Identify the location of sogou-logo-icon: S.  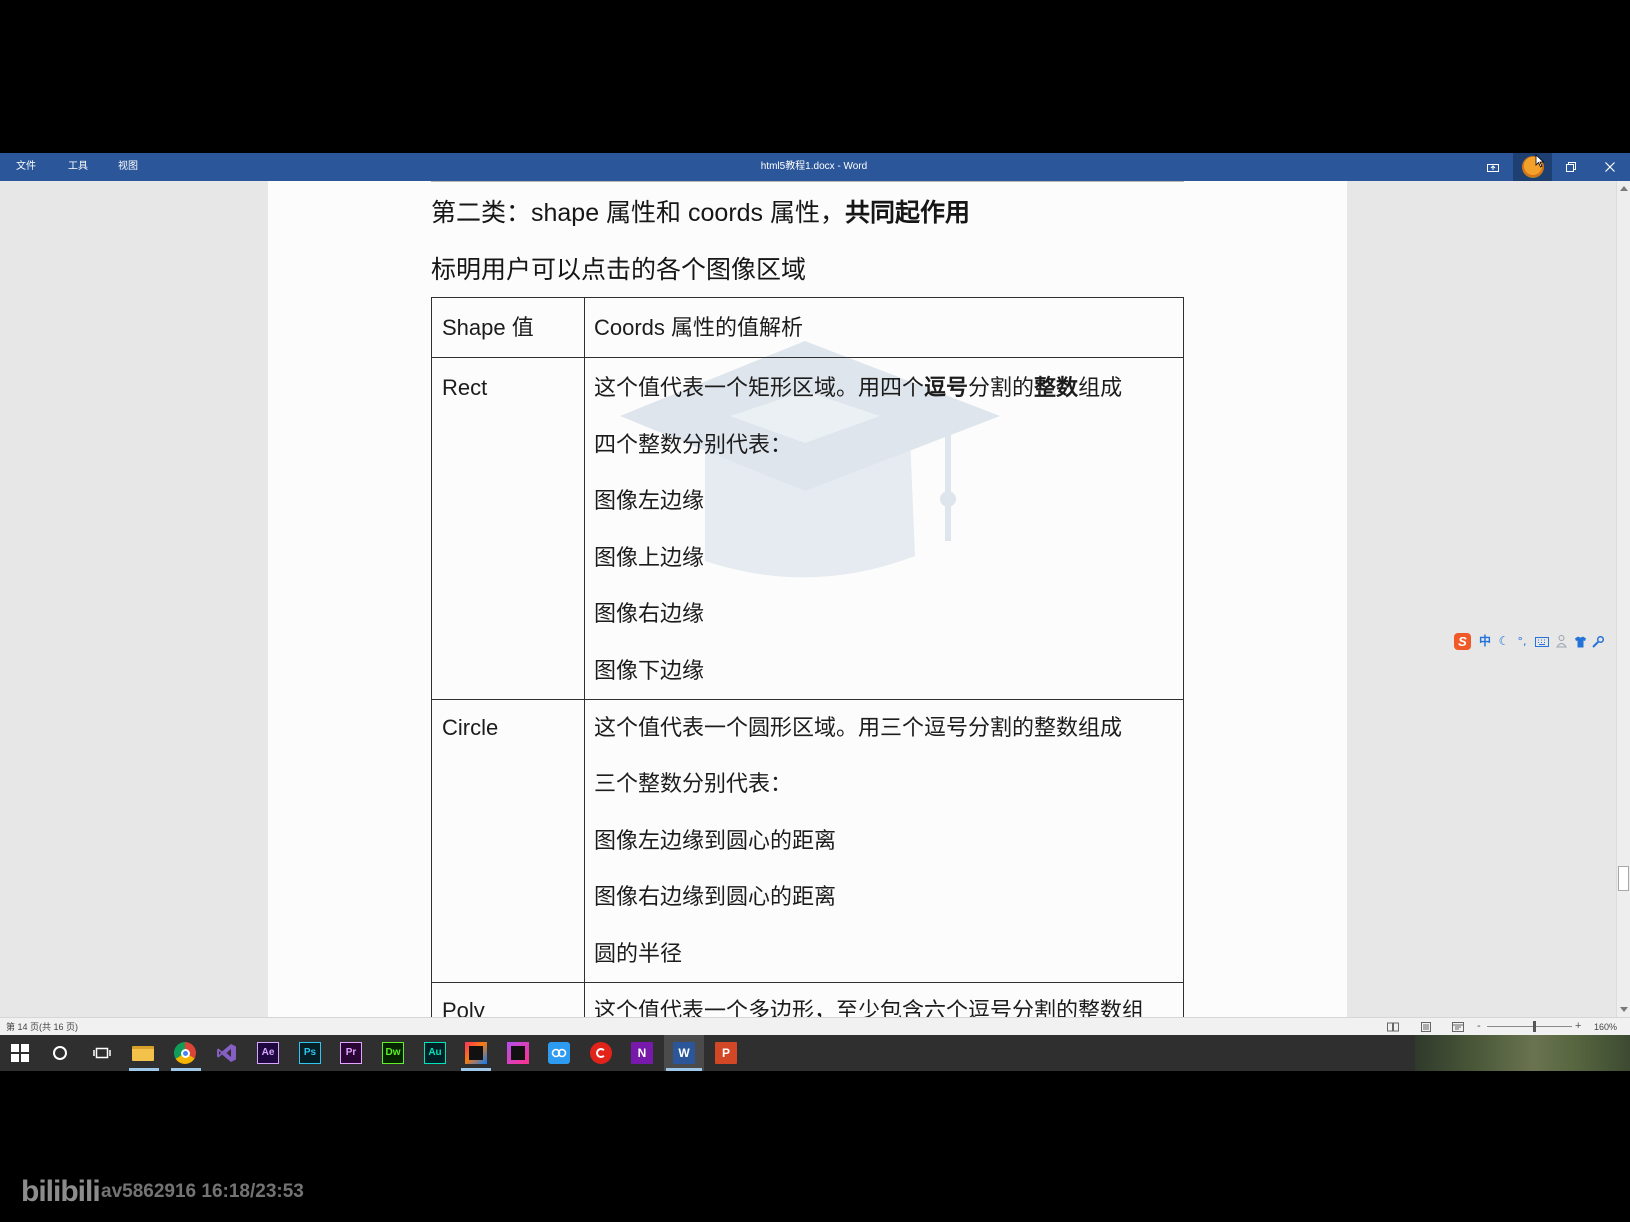
(1462, 641).